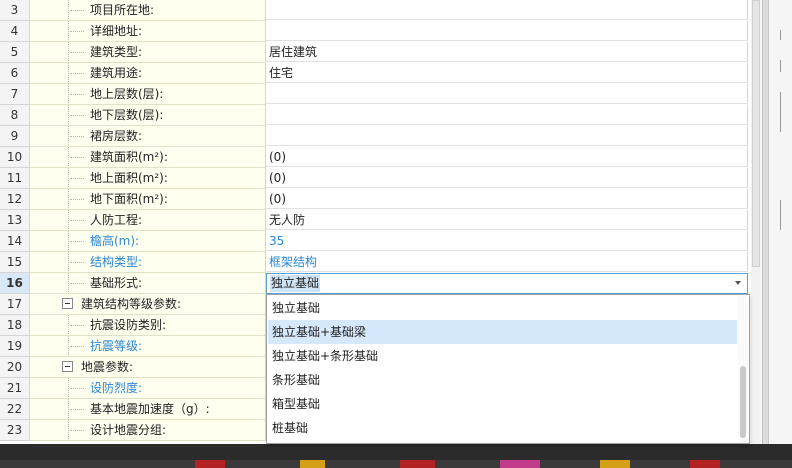 The height and width of the screenshot is (468, 792). I want to click on dropdown-scrollbar, so click(743, 369).